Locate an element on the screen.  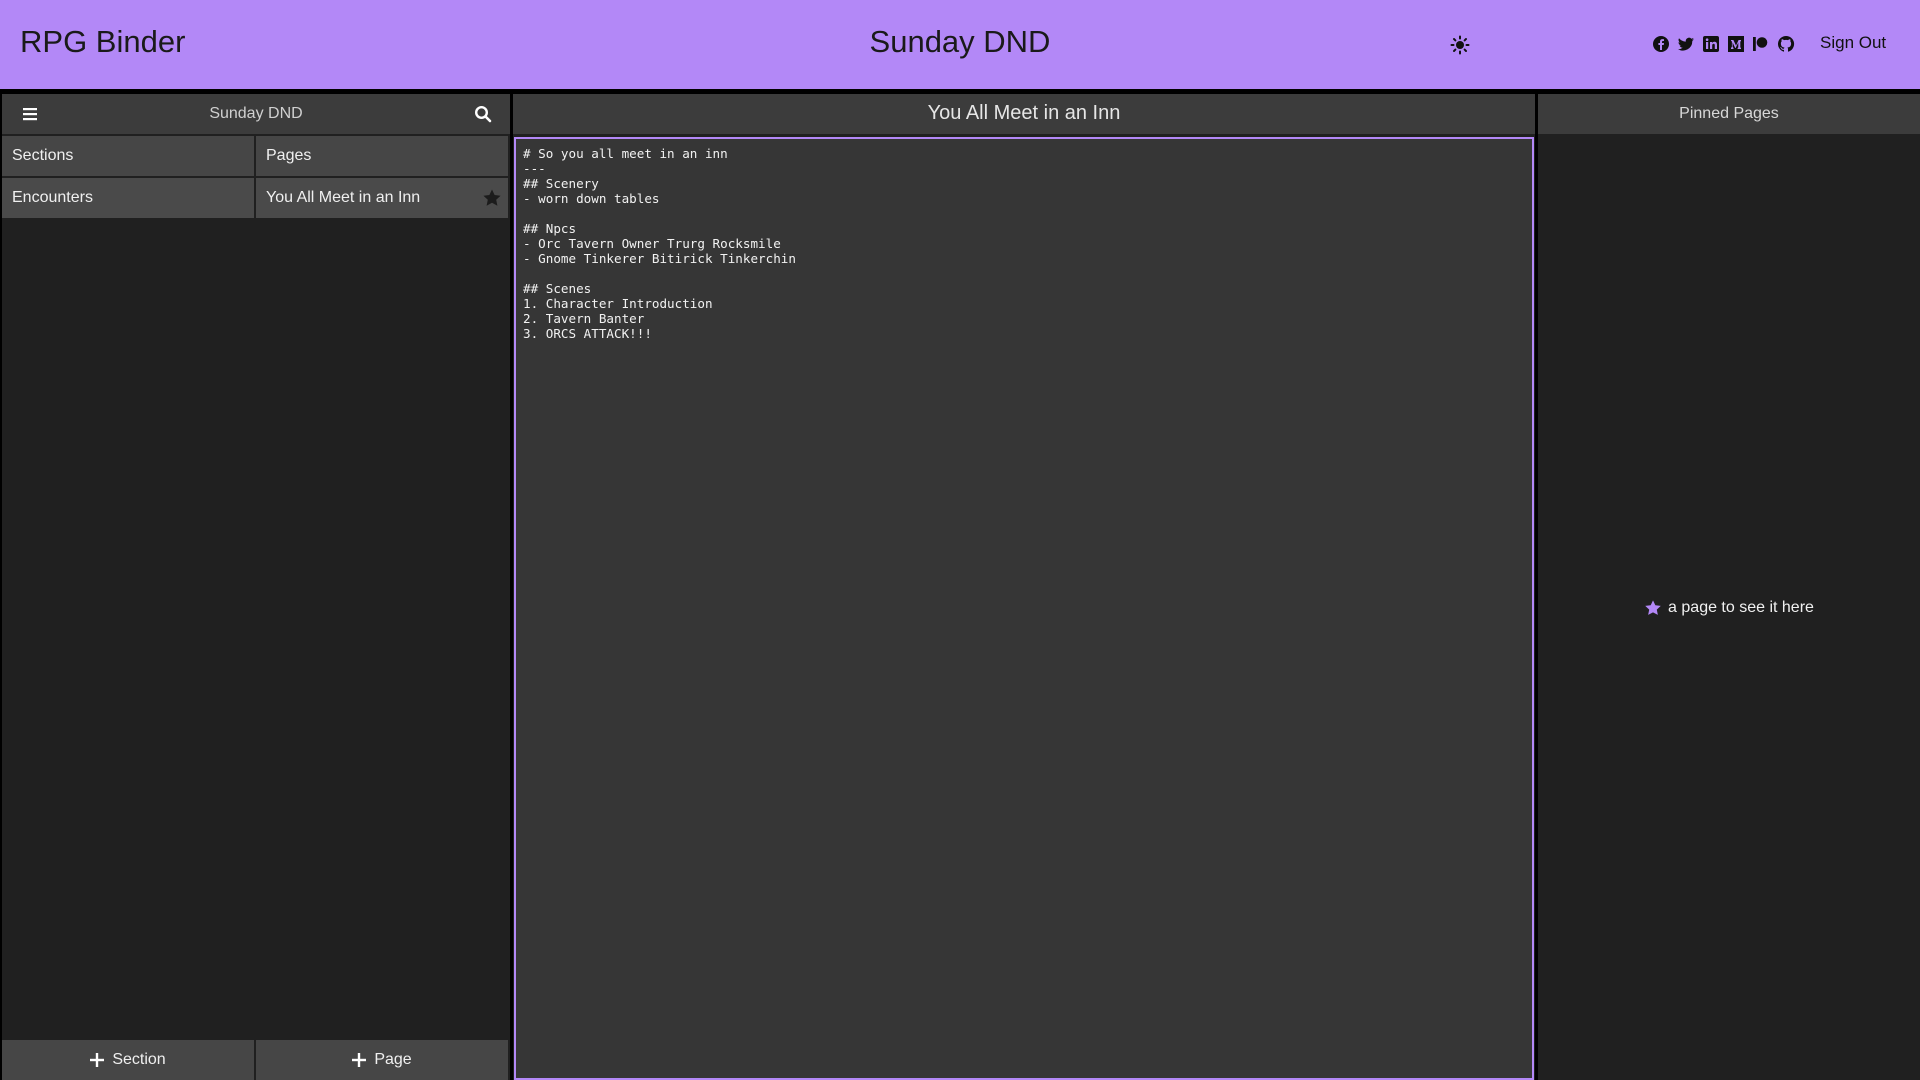
github-icon is located at coordinates (1786, 44).